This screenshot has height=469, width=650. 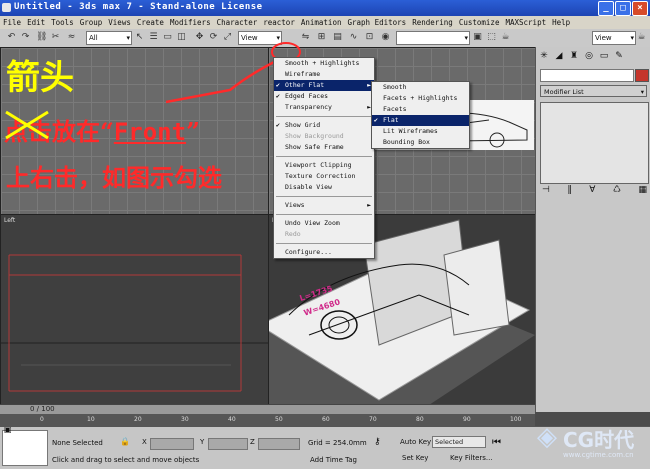 What do you see at coordinates (479, 22) in the screenshot?
I see `menu-customize: Customize` at bounding box center [479, 22].